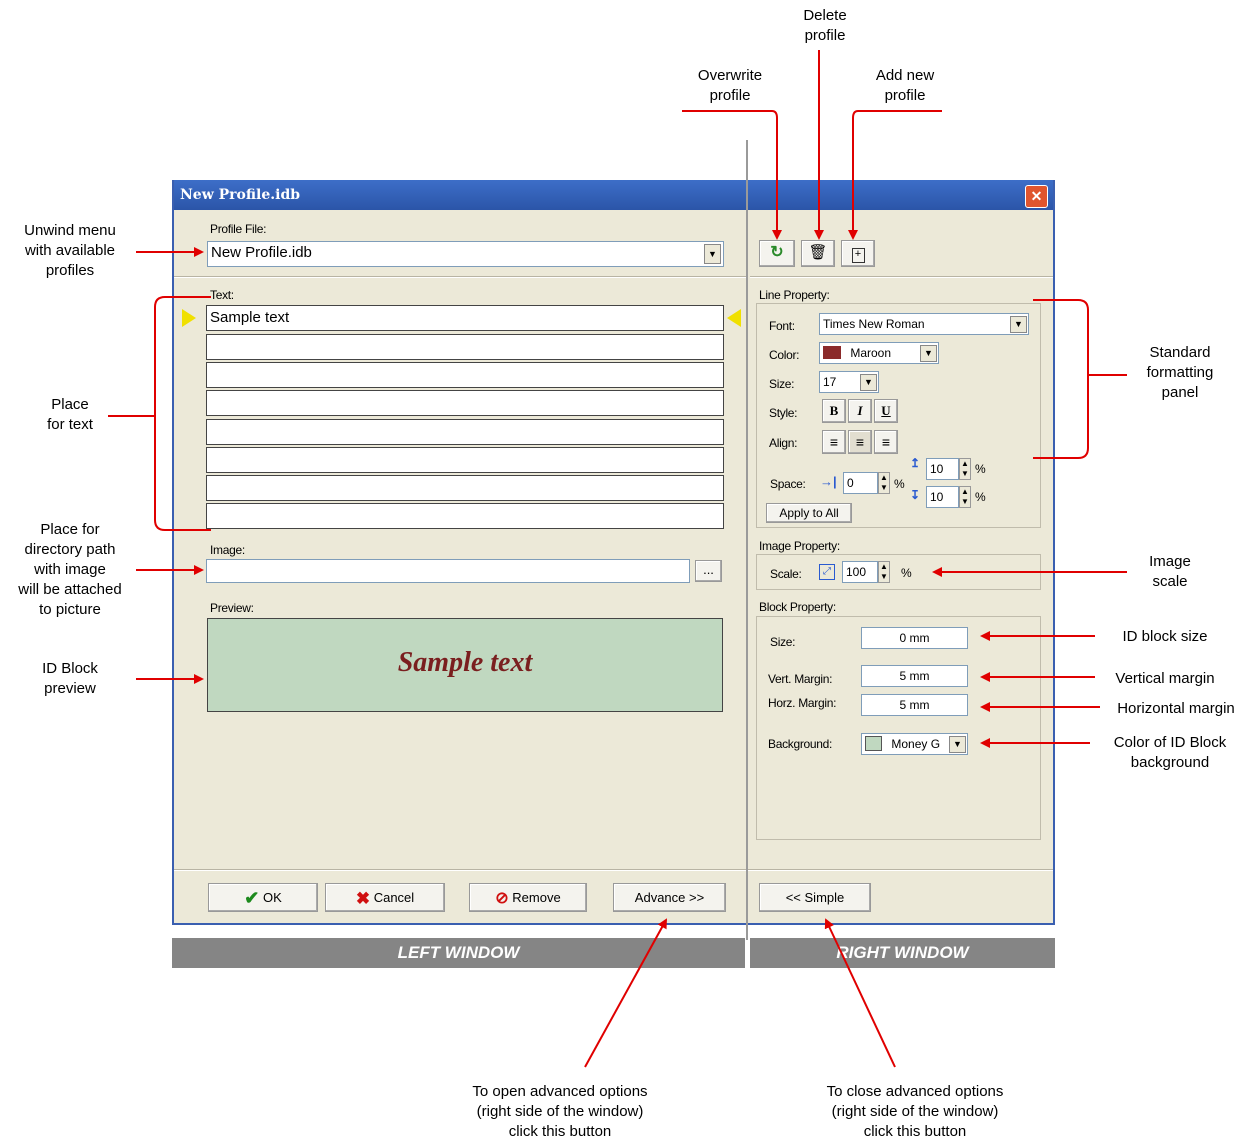  I want to click on arrow-overwrite-profile, so click(732, 175).